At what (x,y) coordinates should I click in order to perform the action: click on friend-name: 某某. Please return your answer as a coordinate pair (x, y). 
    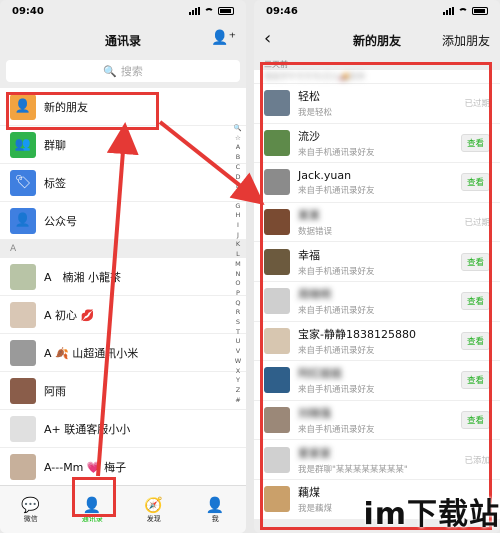
    Looking at the image, I should click on (309, 216).